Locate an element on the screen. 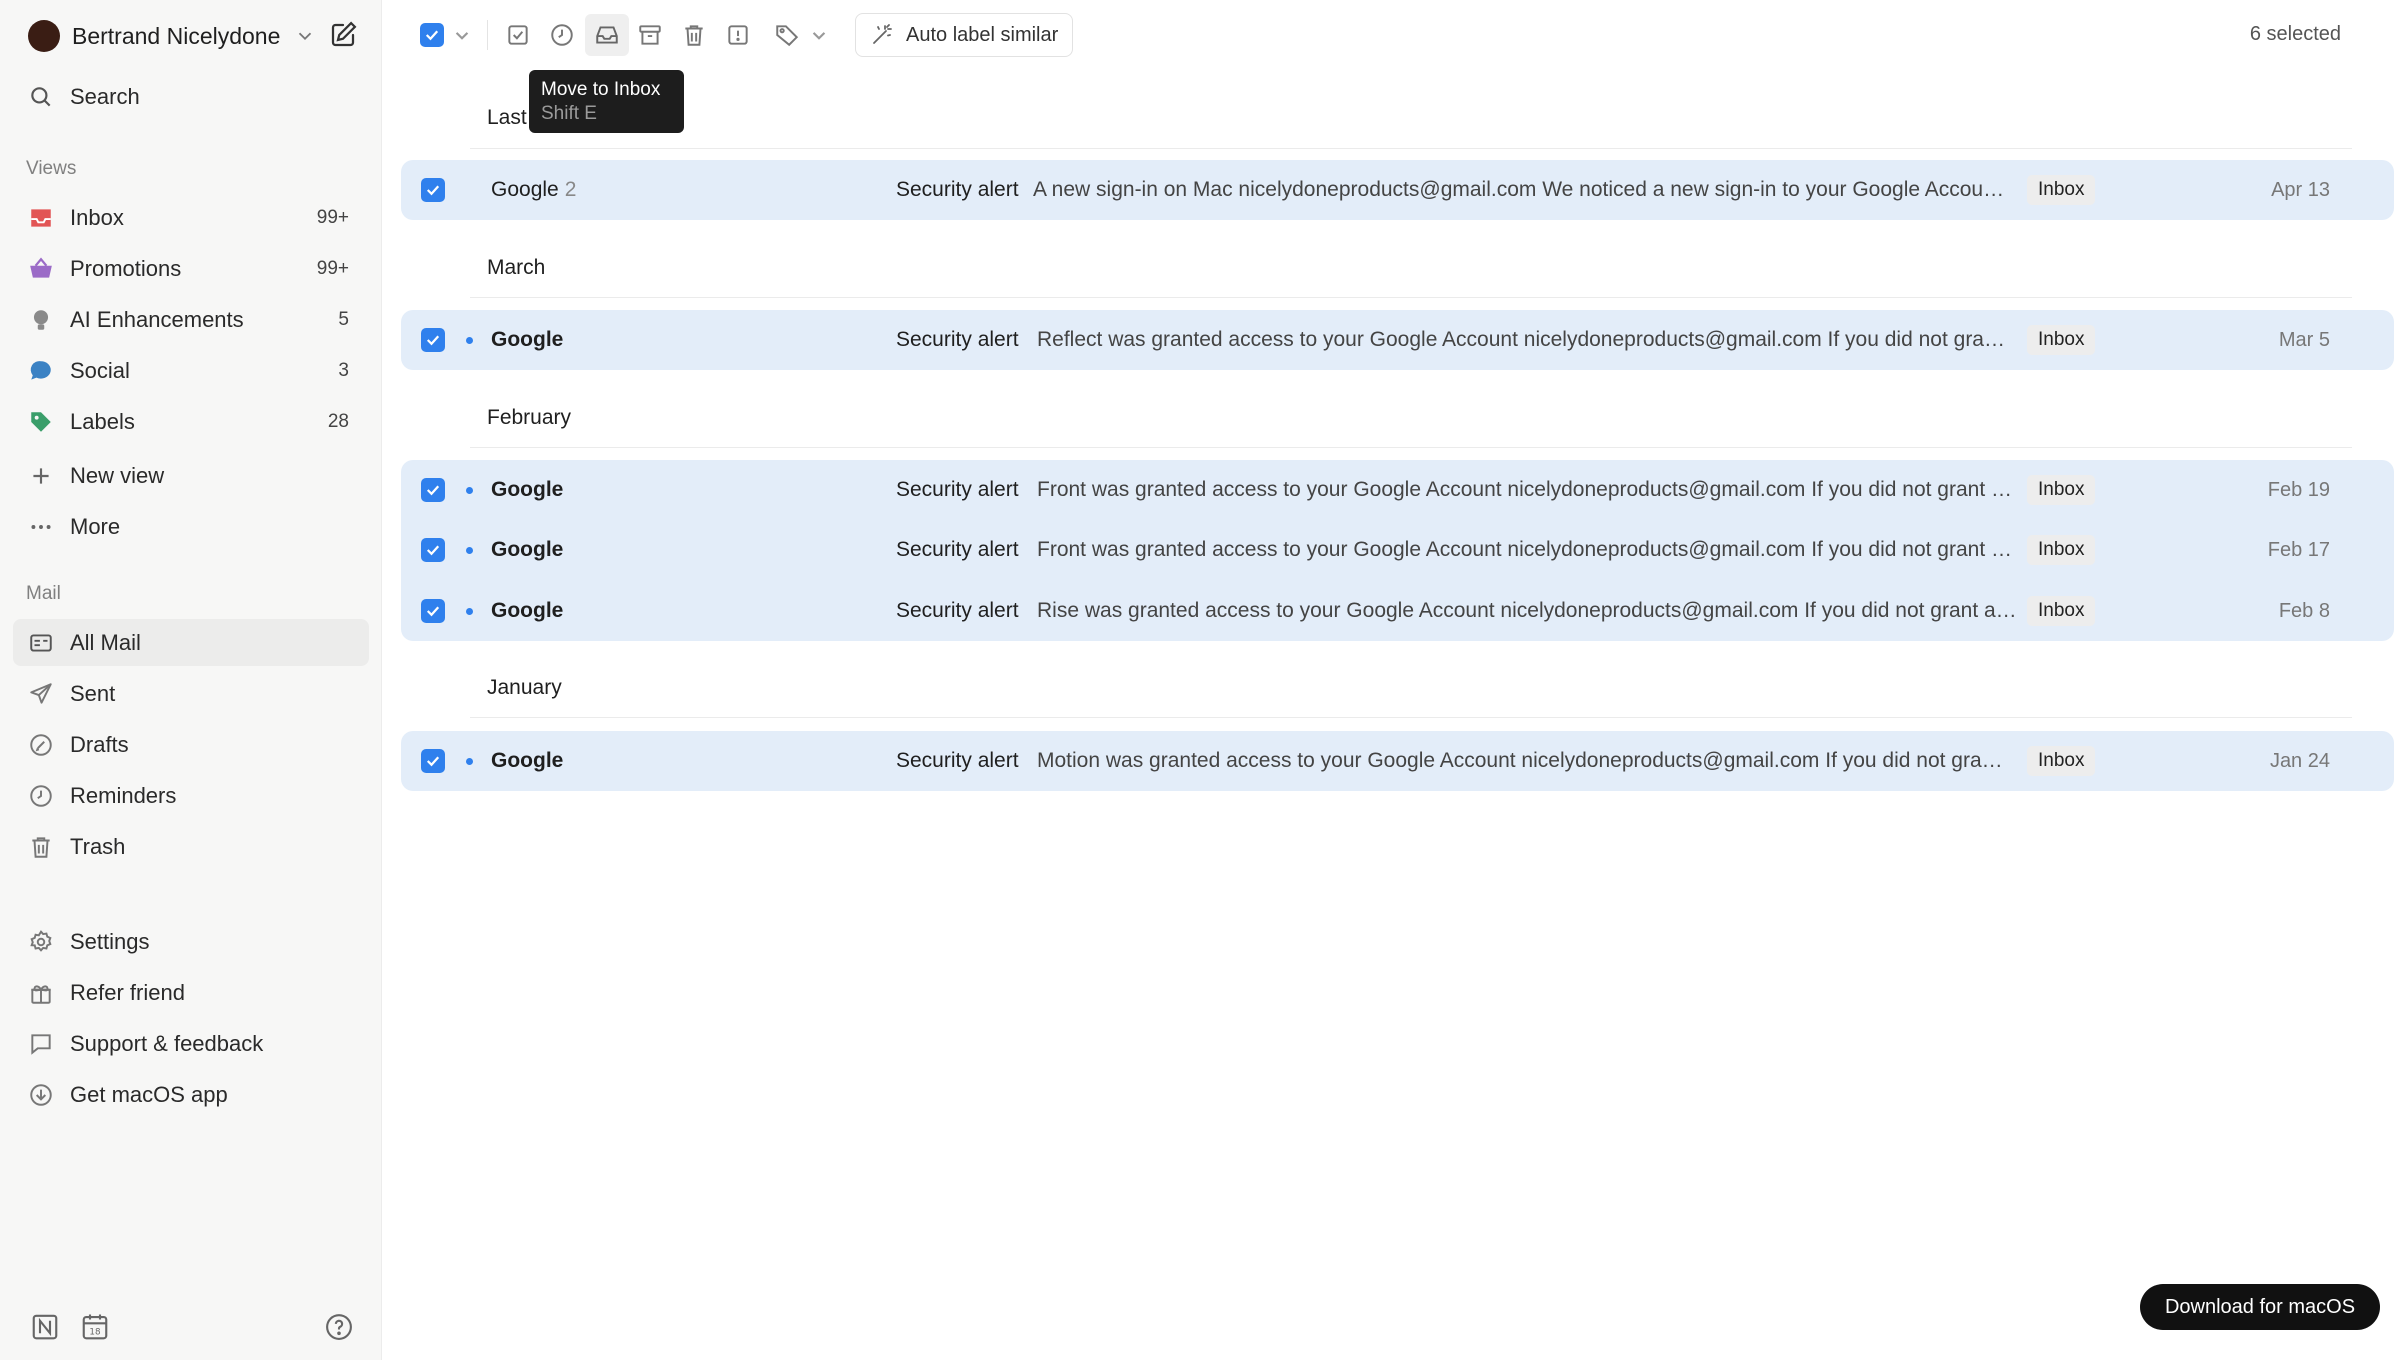 Image resolution: width=2400 pixels, height=1360 pixels. notion-icon is located at coordinates (45, 1327).